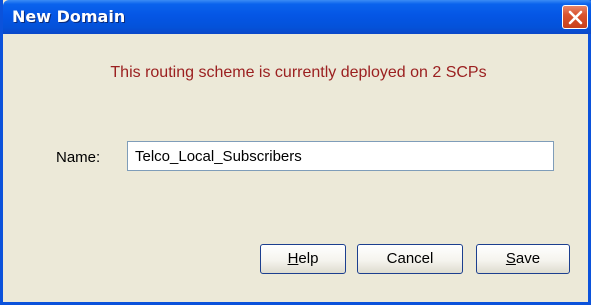  I want to click on name-input, so click(340, 156).